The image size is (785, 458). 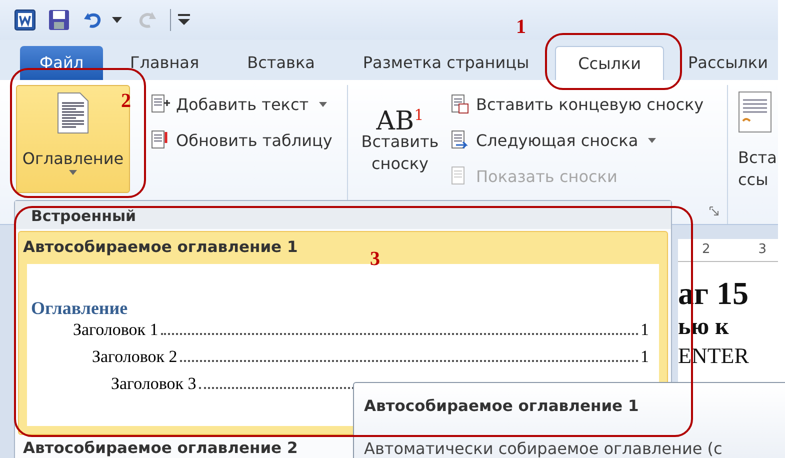 What do you see at coordinates (83, 216) in the screenshot?
I see `section-header: Встроенный` at bounding box center [83, 216].